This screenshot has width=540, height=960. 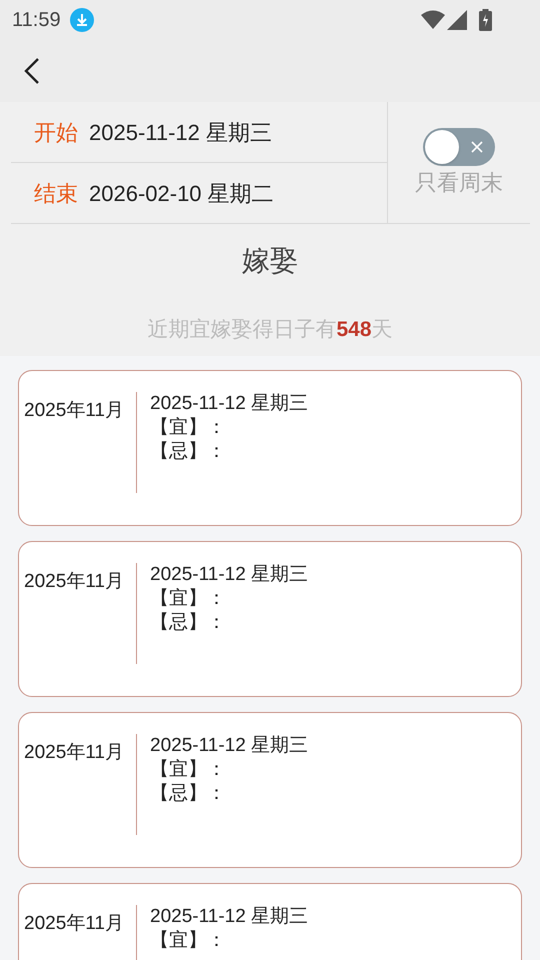 What do you see at coordinates (457, 20) in the screenshot?
I see `signal-icon` at bounding box center [457, 20].